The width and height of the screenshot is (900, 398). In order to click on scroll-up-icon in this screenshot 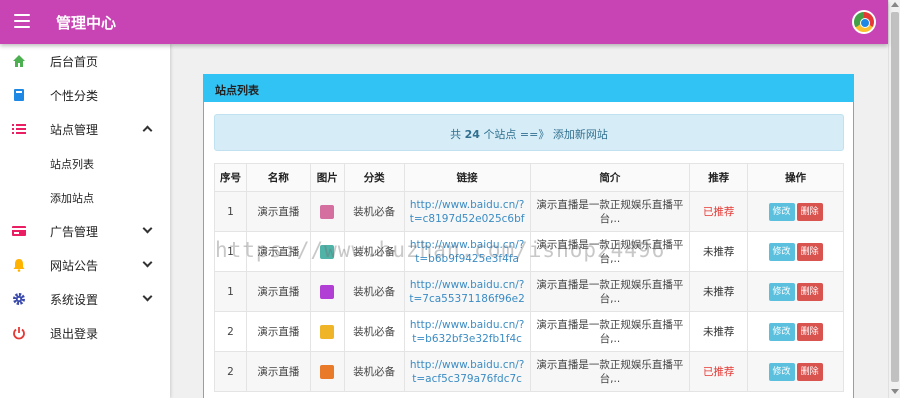, I will do `click(895, 4)`.